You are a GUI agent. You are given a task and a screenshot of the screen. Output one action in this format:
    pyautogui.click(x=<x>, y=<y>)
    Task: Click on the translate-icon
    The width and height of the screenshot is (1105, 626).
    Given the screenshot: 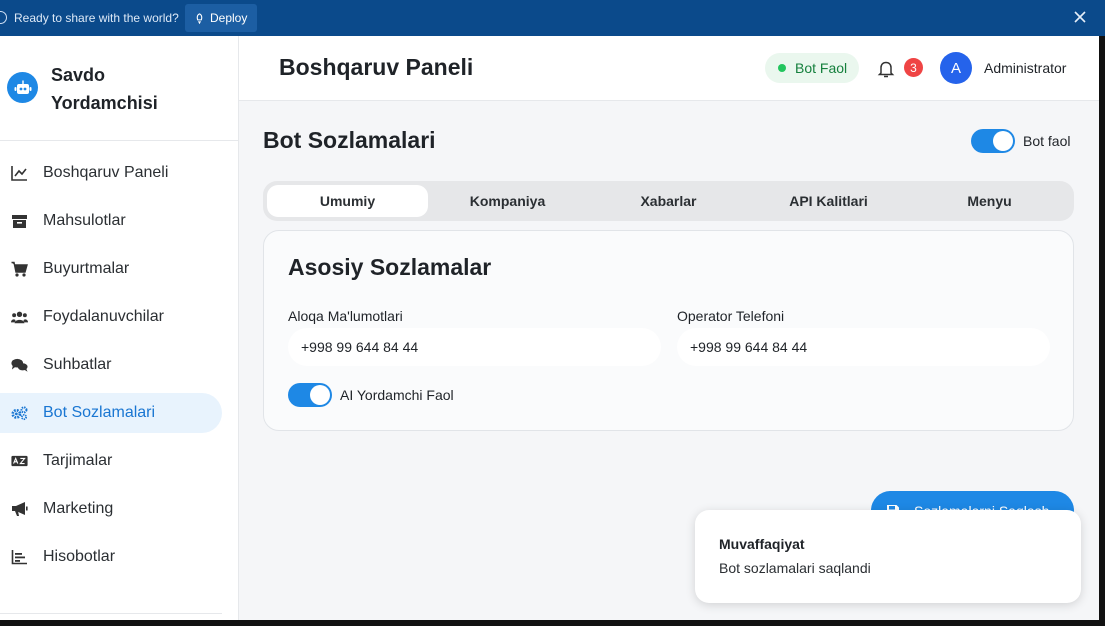 What is the action you would take?
    pyautogui.click(x=19, y=461)
    